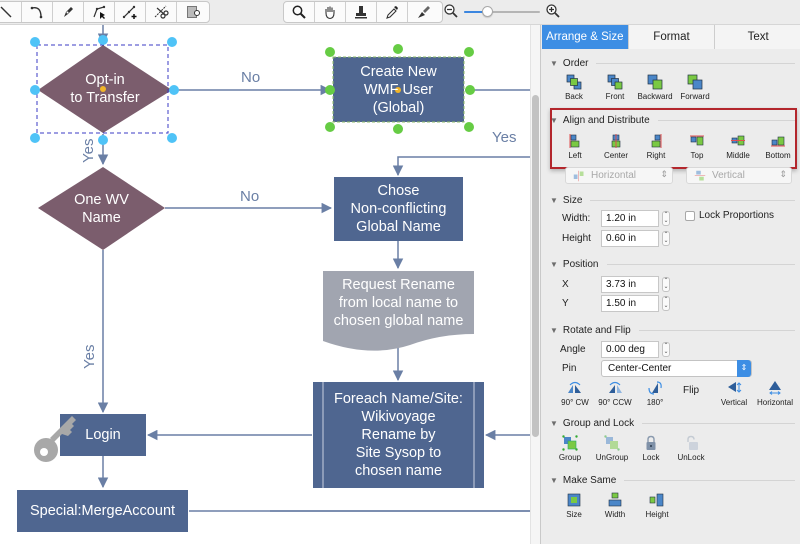 Image resolution: width=800 pixels, height=544 pixels. Describe the element at coordinates (672, 120) in the screenshot. I see `section-align-header: ▼ Align and Distribute` at that location.